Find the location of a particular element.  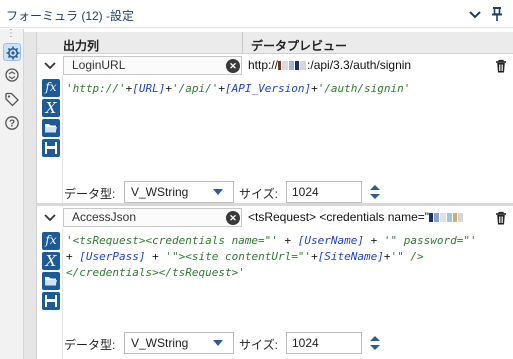

help-icon: ? is located at coordinates (12, 123).